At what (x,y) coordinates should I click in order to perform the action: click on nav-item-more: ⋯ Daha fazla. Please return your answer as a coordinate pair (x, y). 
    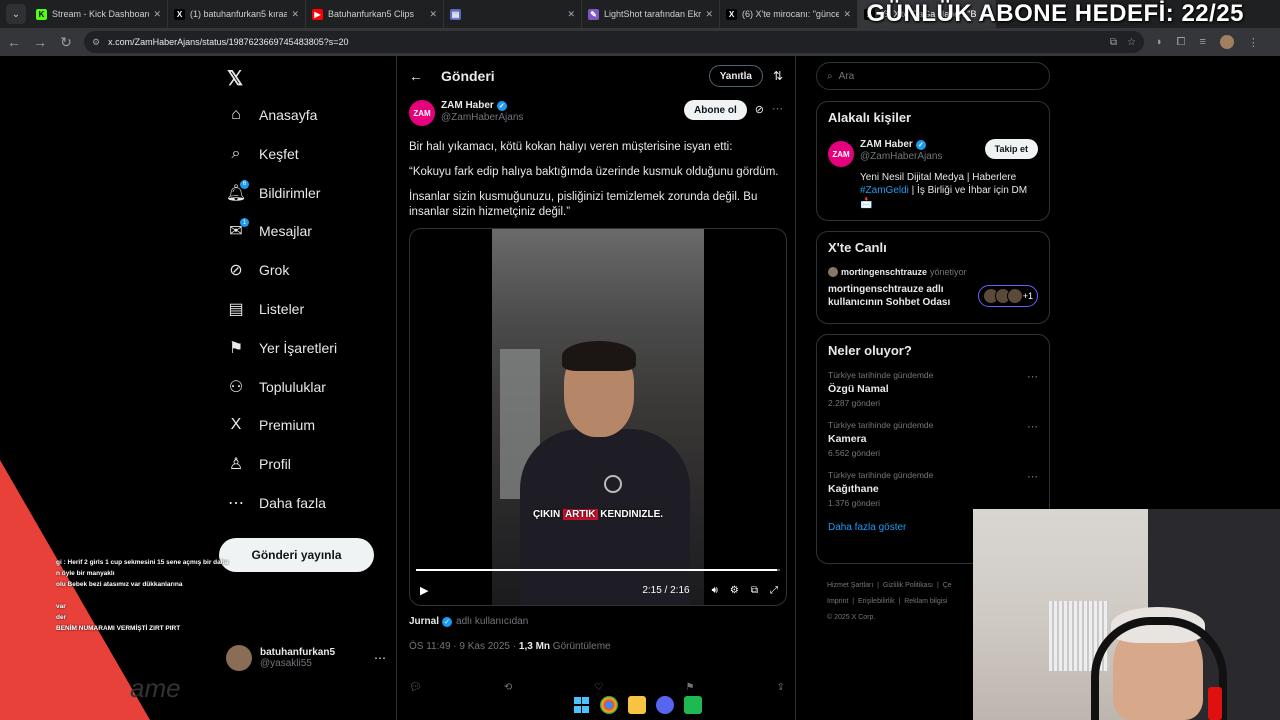
    Looking at the image, I should click on (276, 503).